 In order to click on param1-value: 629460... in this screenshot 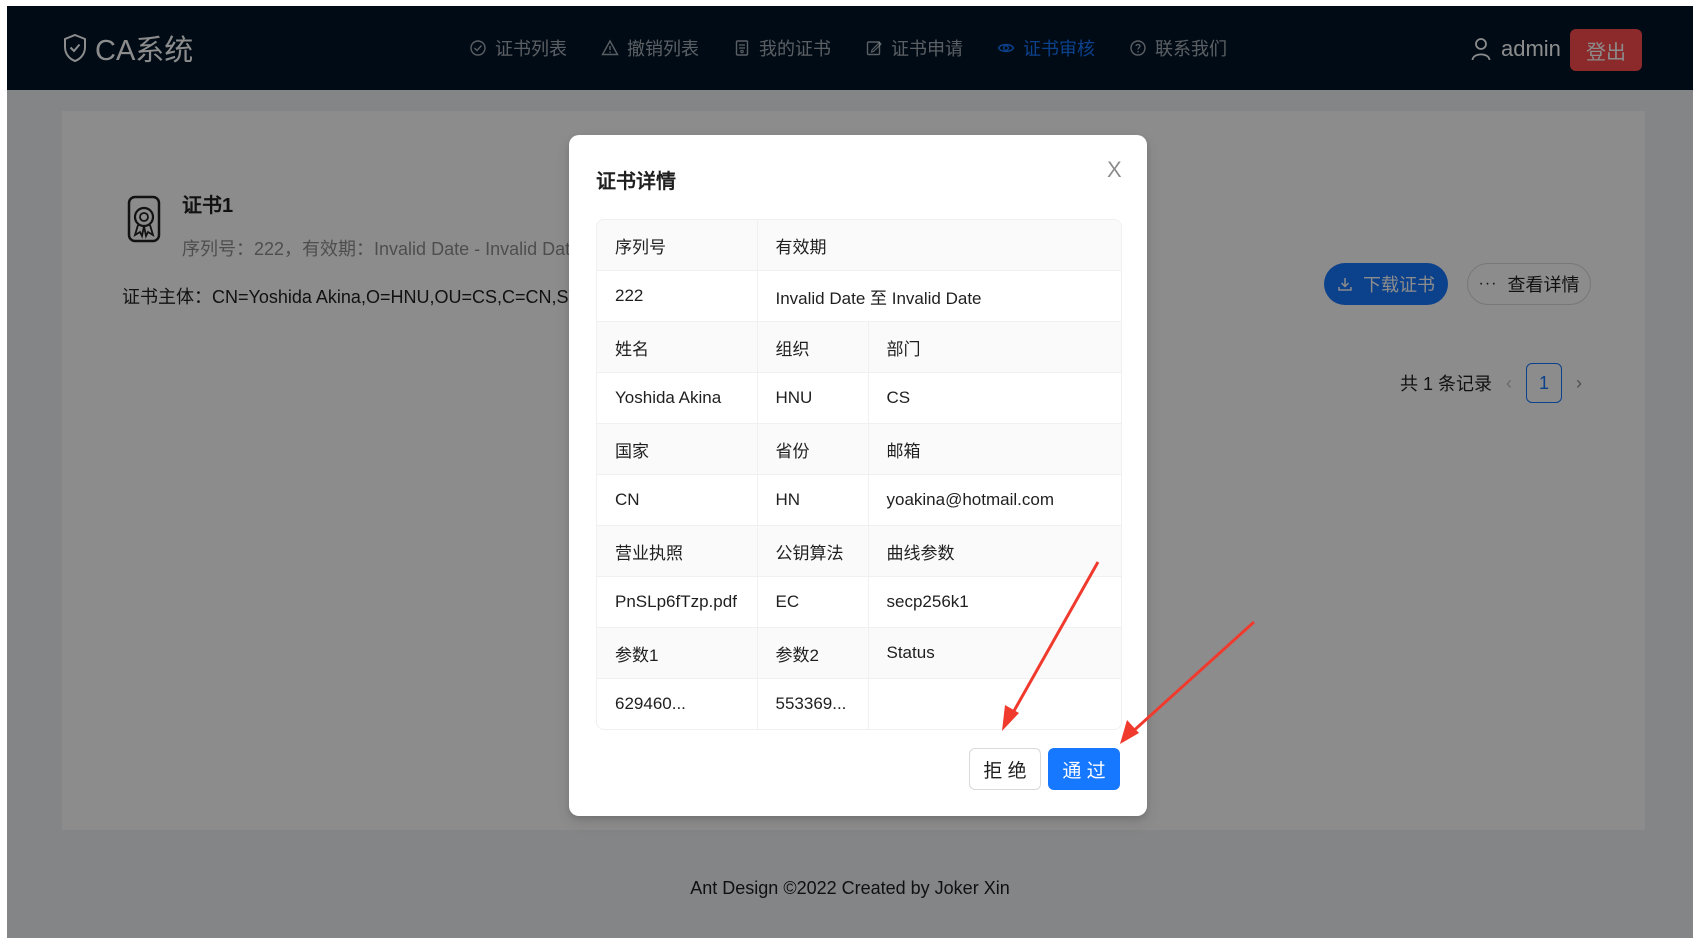, I will do `click(677, 703)`.